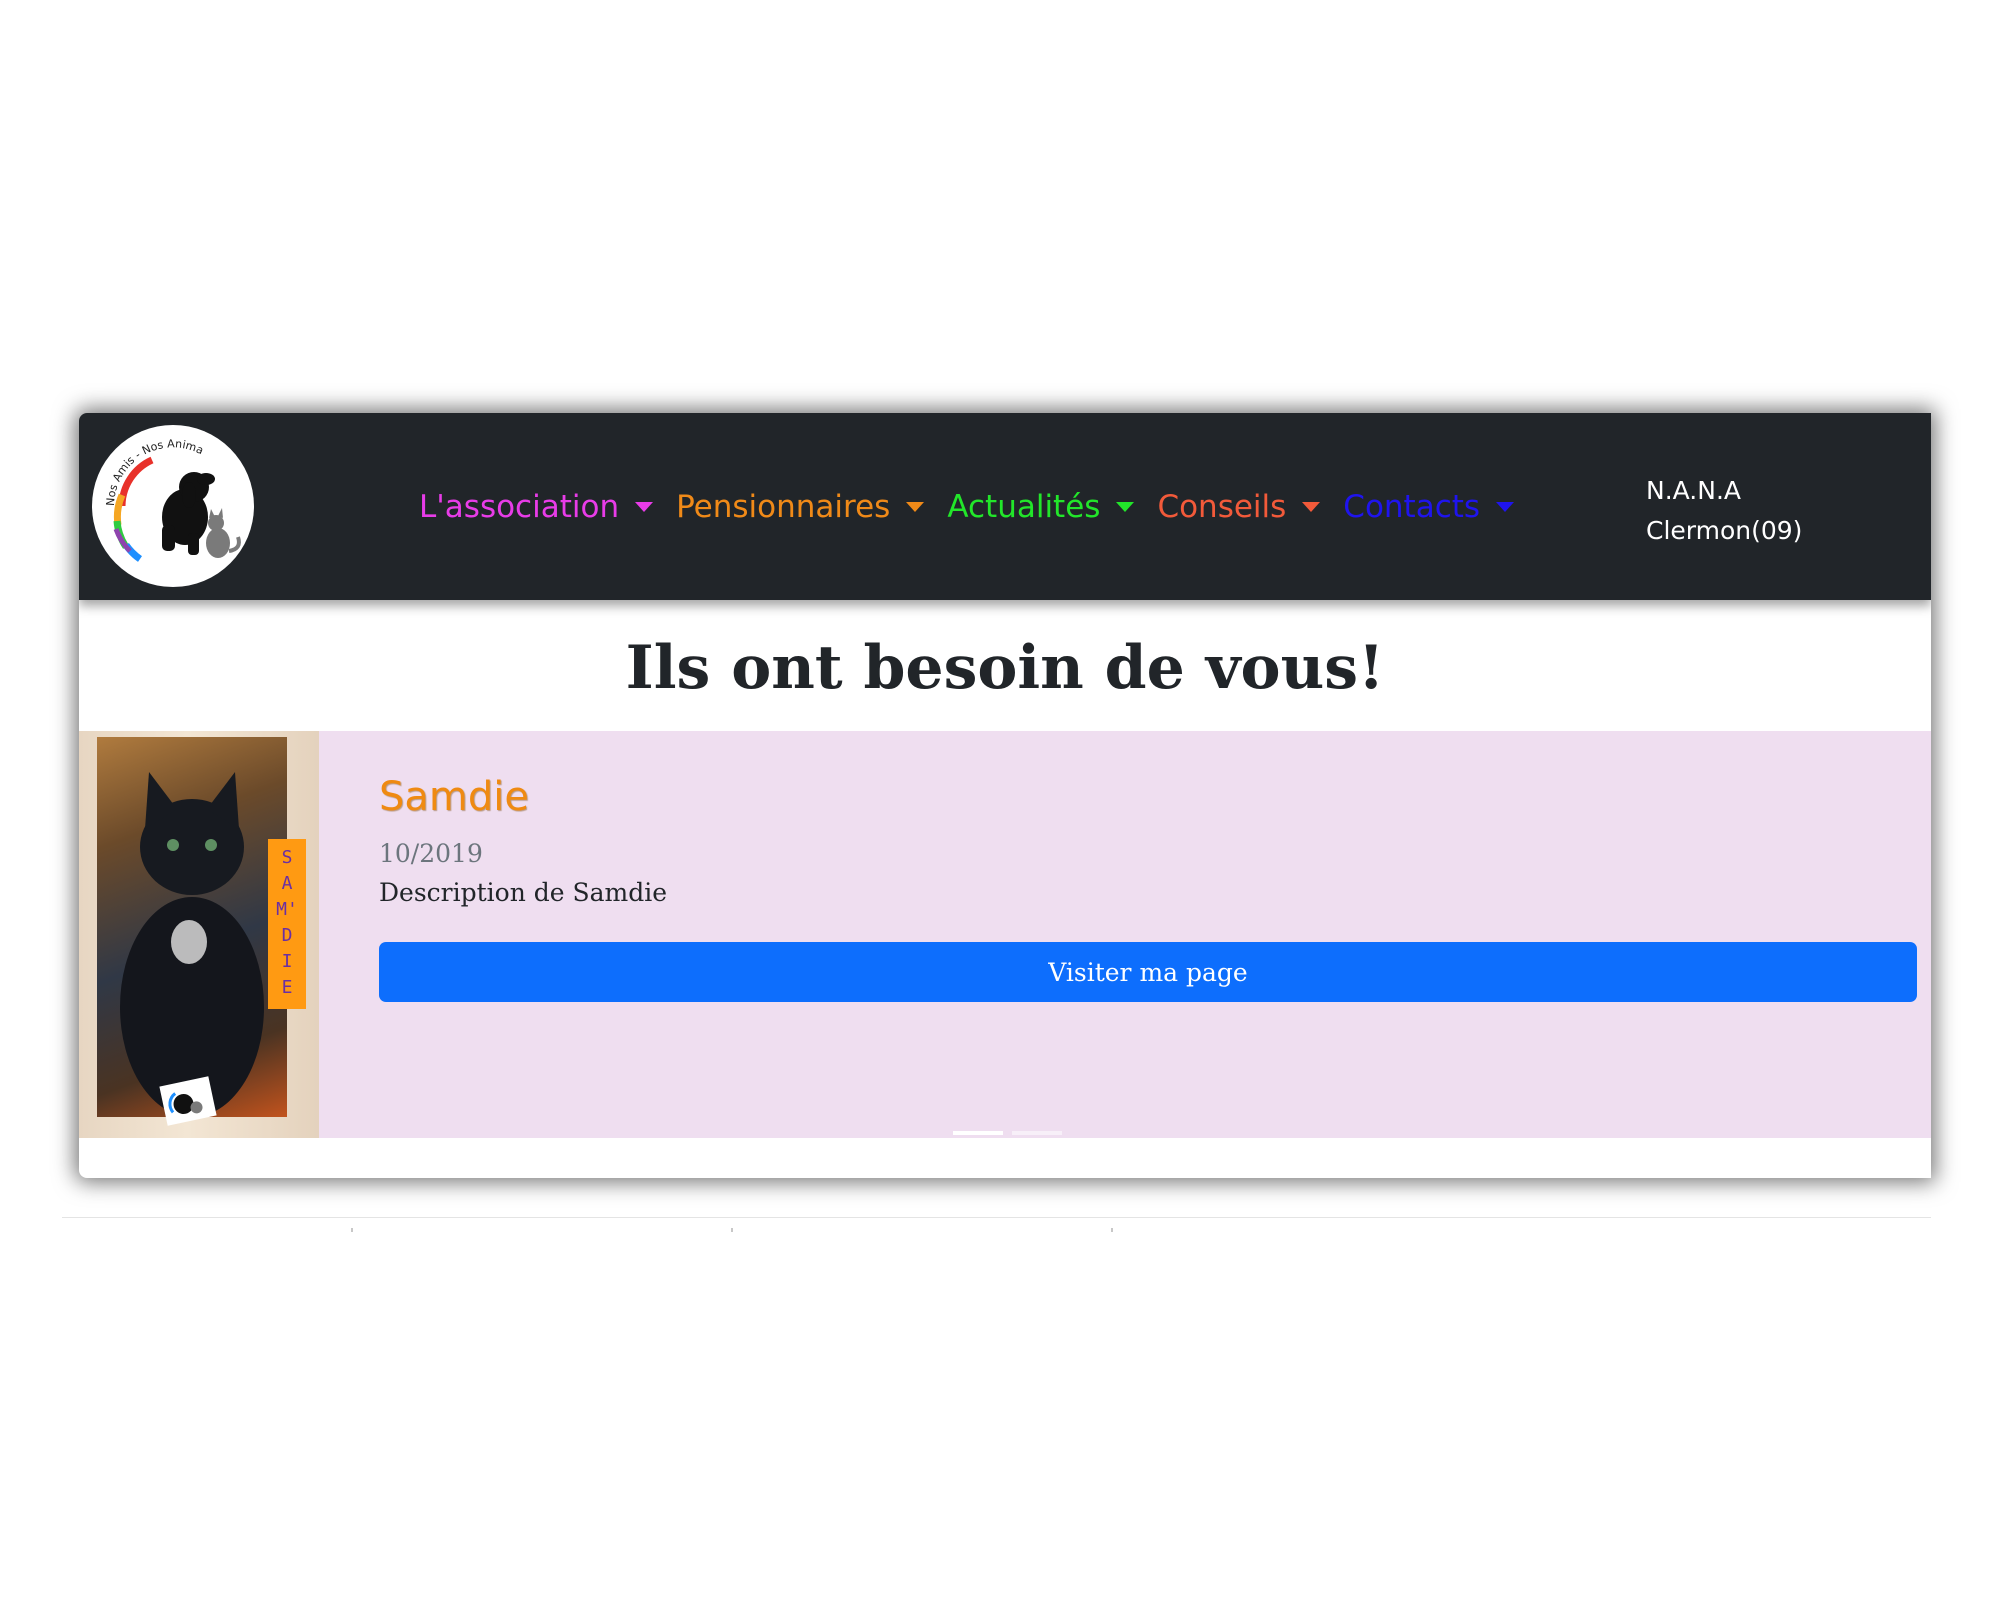 Image resolution: width=2000 pixels, height=1600 pixels. What do you see at coordinates (1694, 490) in the screenshot?
I see `brand-name: N.A.N.A` at bounding box center [1694, 490].